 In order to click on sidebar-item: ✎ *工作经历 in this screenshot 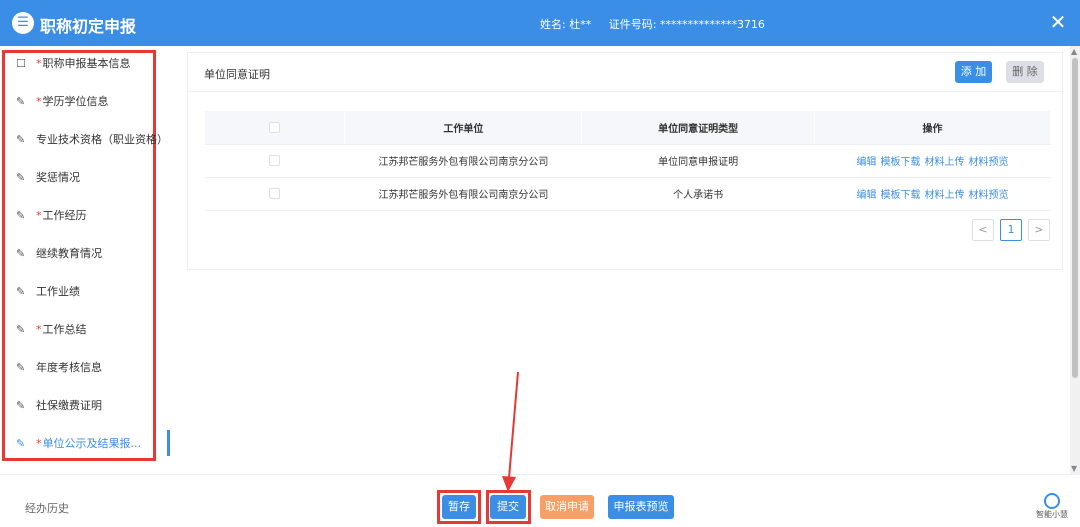, I will do `click(51, 216)`.